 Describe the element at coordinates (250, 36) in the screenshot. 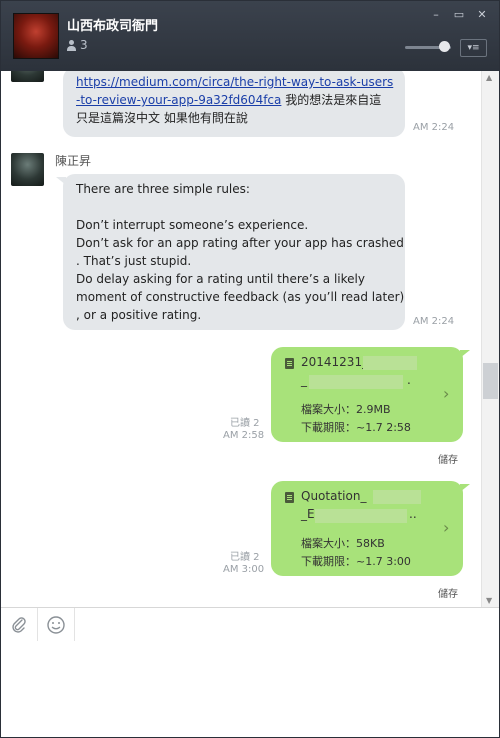

I see `chat-header: 山西布政司衙門 3 – ▭ ✕ ▾≡` at that location.